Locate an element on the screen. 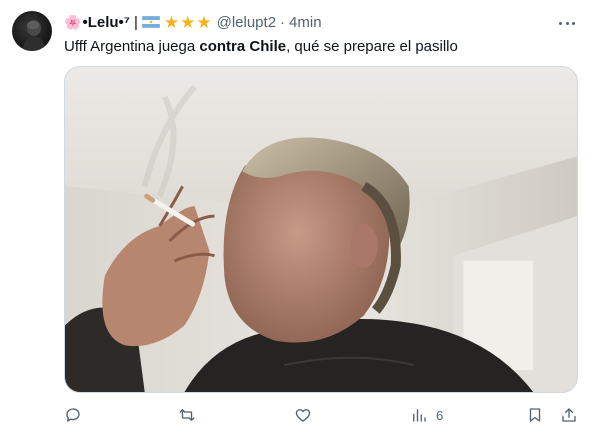  reply-icon is located at coordinates (73, 415).